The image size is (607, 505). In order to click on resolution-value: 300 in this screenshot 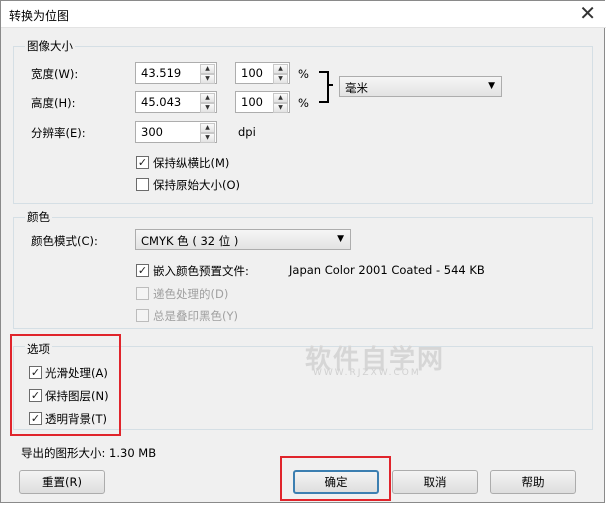, I will do `click(152, 132)`.